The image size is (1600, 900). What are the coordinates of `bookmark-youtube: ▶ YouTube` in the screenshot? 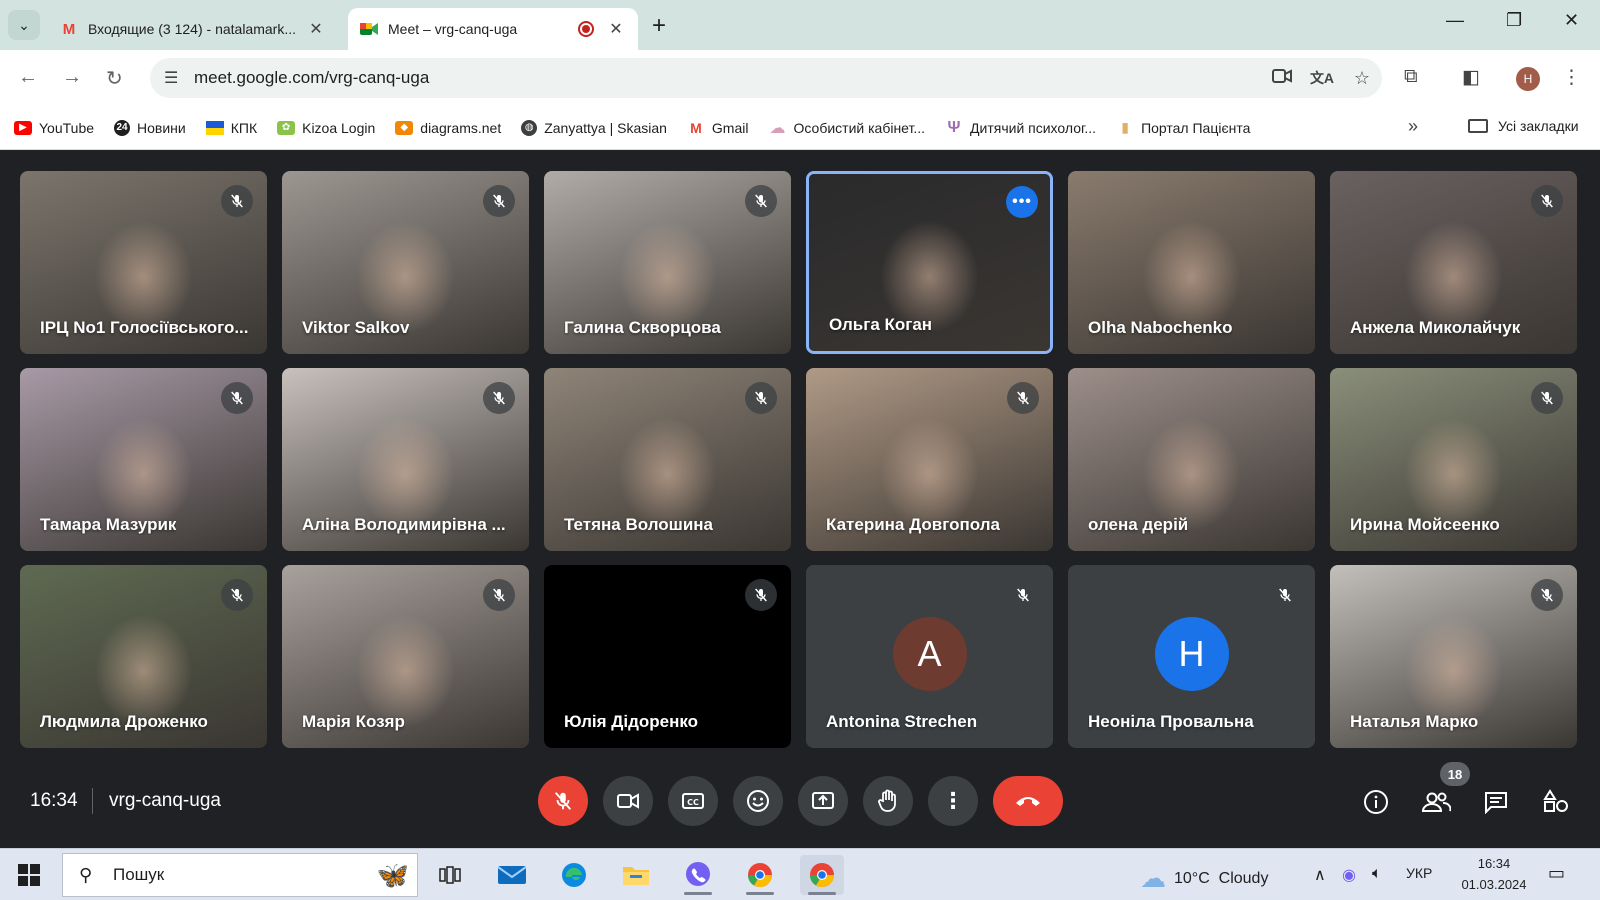 It's located at (54, 128).